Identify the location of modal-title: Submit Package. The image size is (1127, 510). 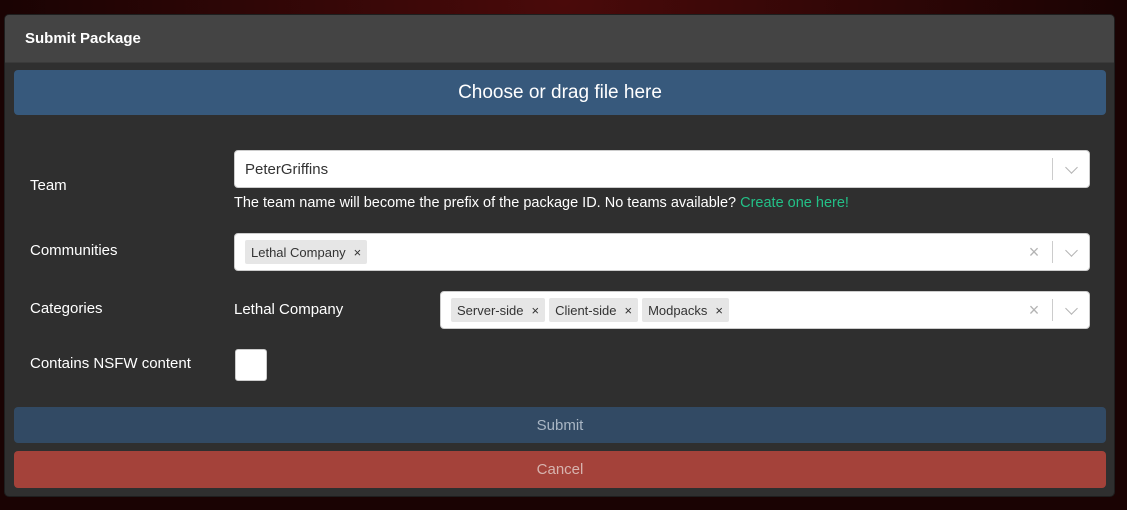
(83, 38).